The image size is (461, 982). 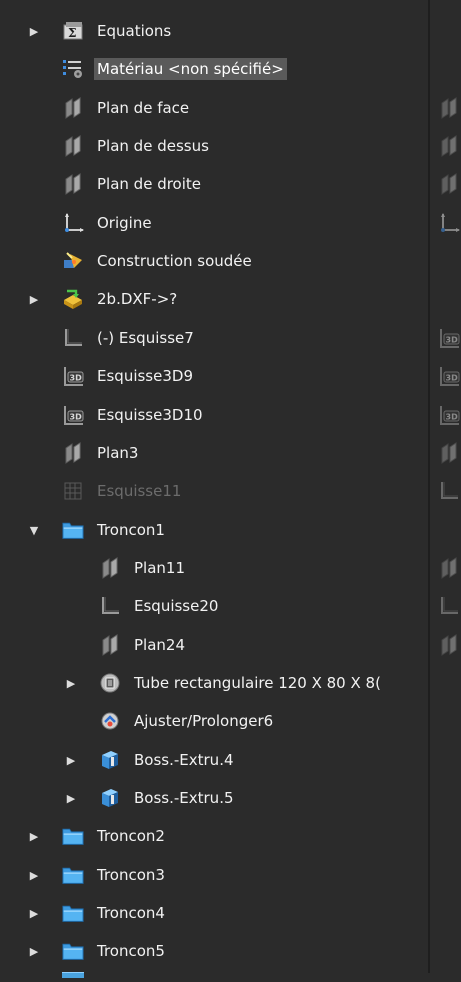 I want to click on grid-sketch-icon, so click(x=73, y=491).